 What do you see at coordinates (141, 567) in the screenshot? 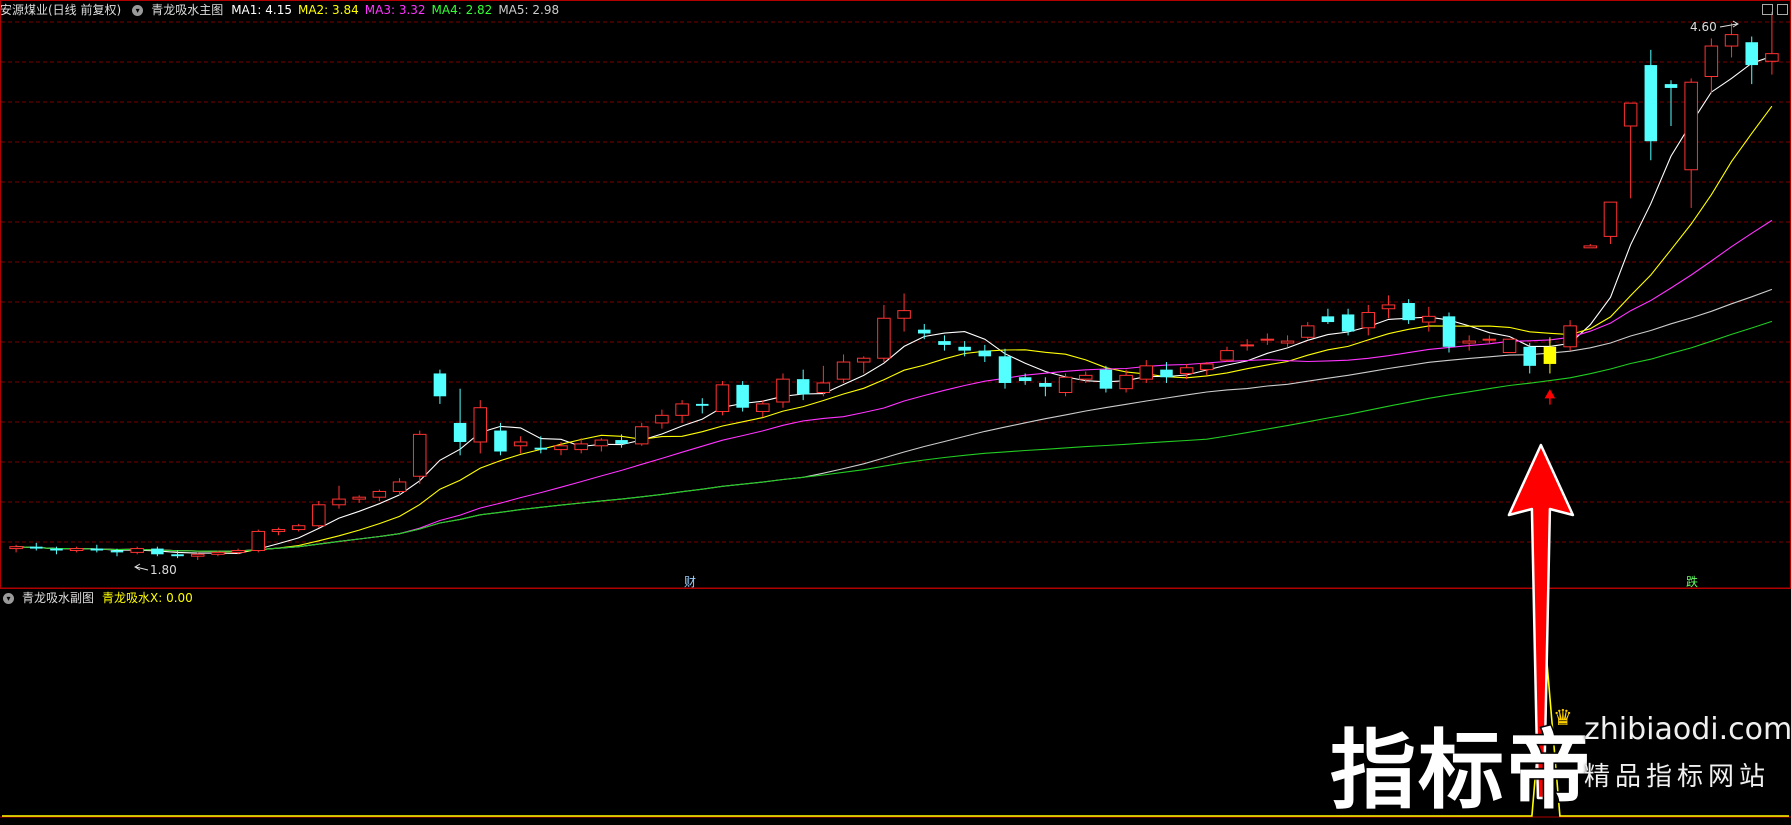
I see `low-price-arrow` at bounding box center [141, 567].